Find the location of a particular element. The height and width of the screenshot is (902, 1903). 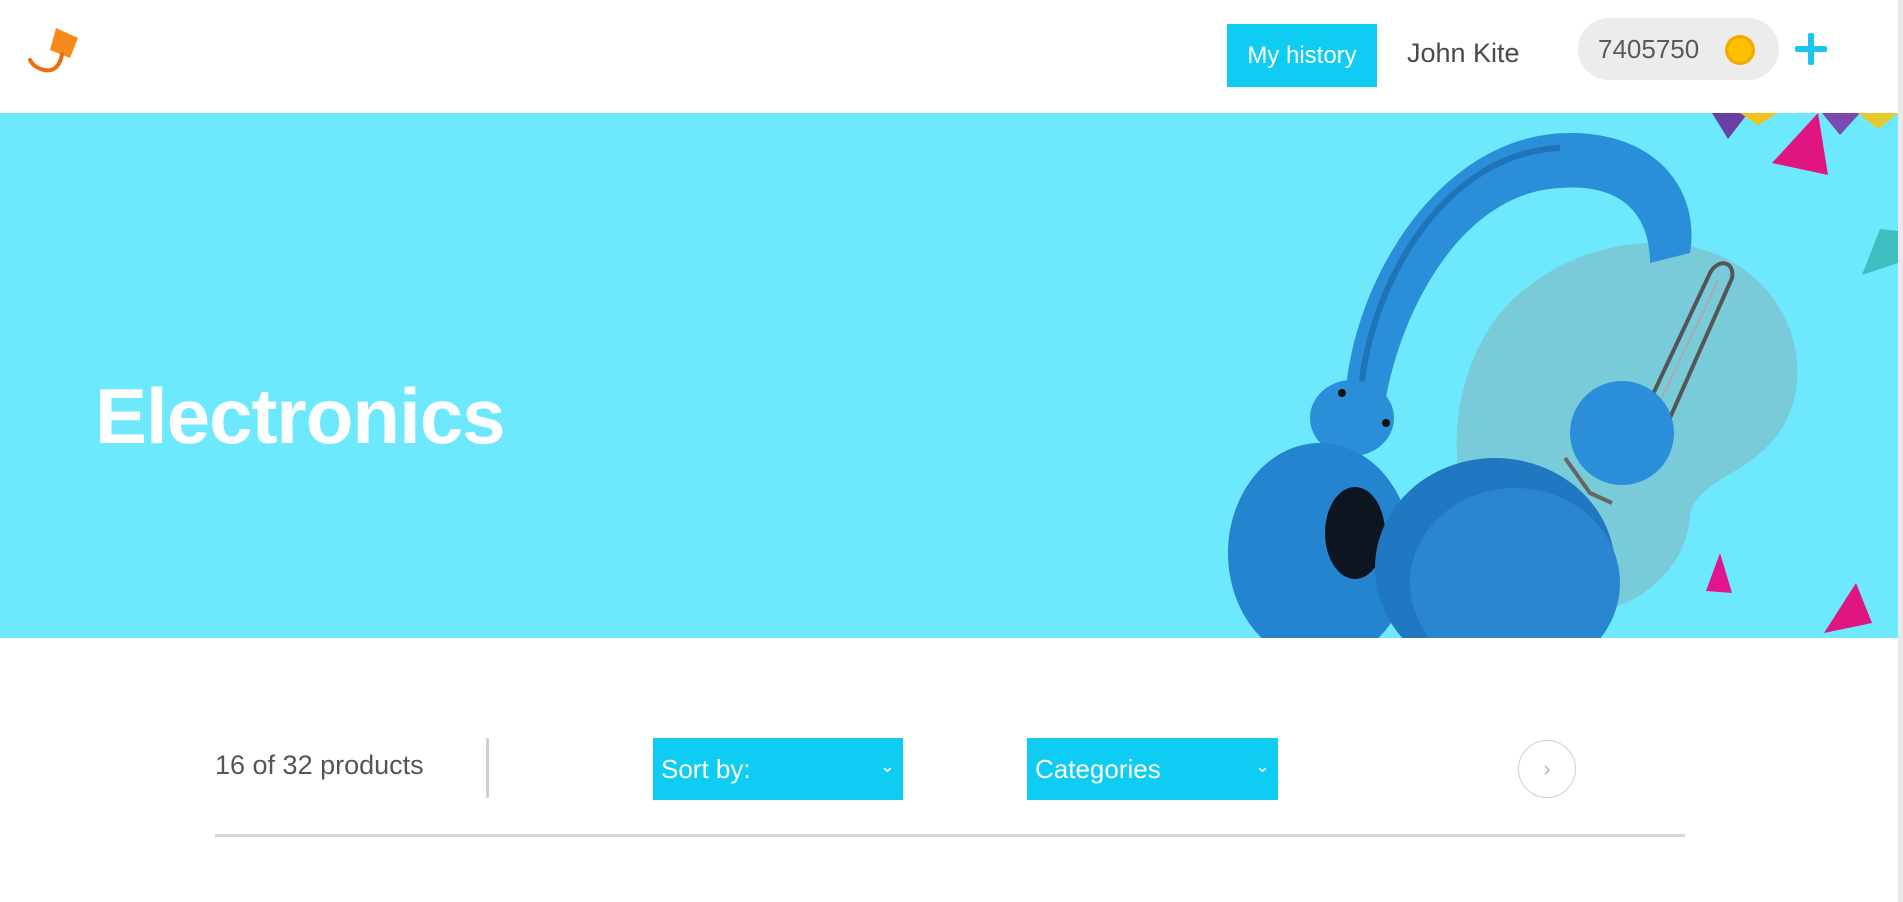

add-funds-plus-icon is located at coordinates (1811, 49).